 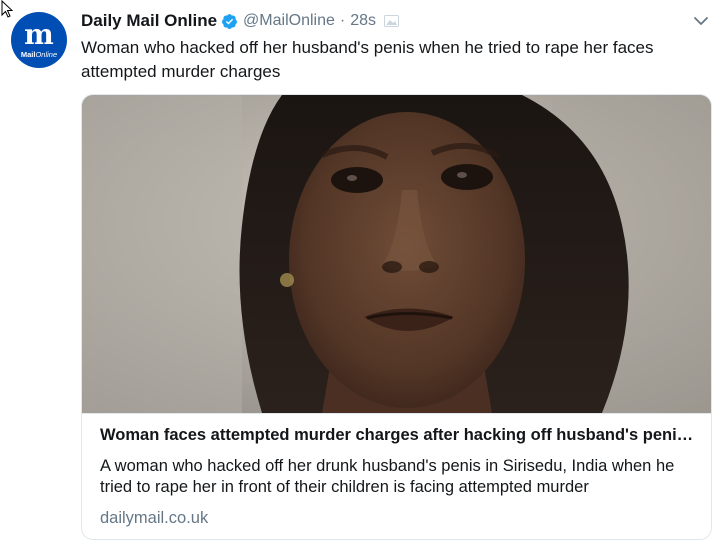 What do you see at coordinates (229, 21) in the screenshot?
I see `verified-badge-icon` at bounding box center [229, 21].